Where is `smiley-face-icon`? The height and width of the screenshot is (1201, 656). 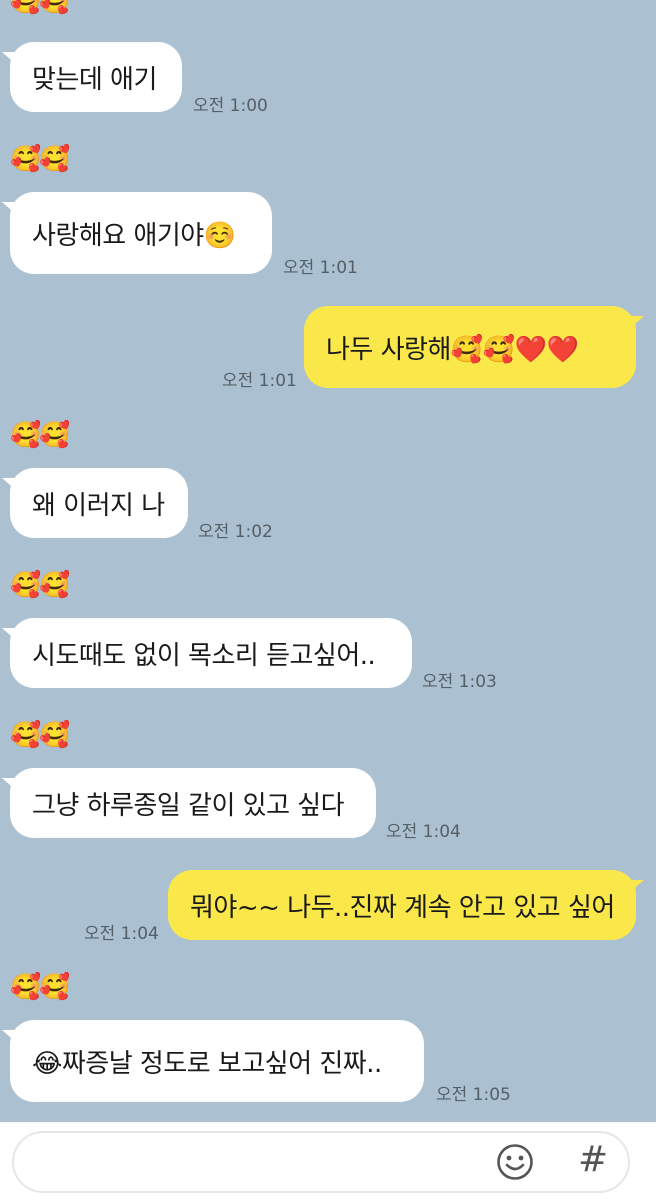 smiley-face-icon is located at coordinates (515, 1162).